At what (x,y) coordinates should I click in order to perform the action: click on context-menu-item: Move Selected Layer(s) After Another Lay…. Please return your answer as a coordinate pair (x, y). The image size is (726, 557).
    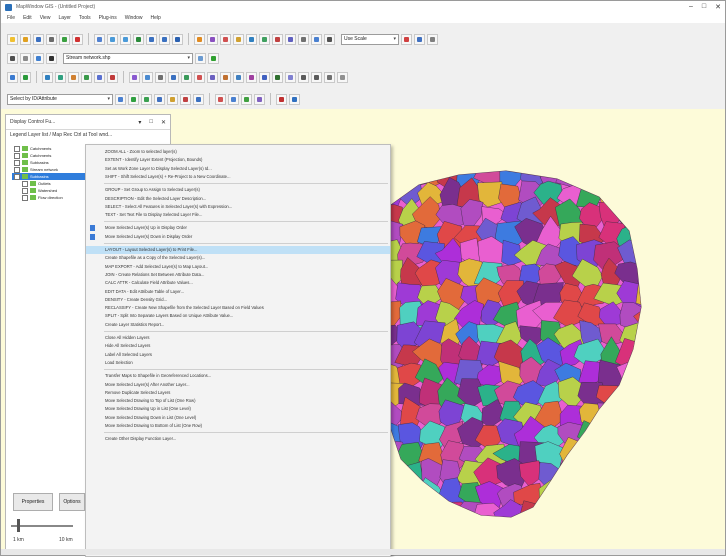
    Looking at the image, I should click on (238, 385).